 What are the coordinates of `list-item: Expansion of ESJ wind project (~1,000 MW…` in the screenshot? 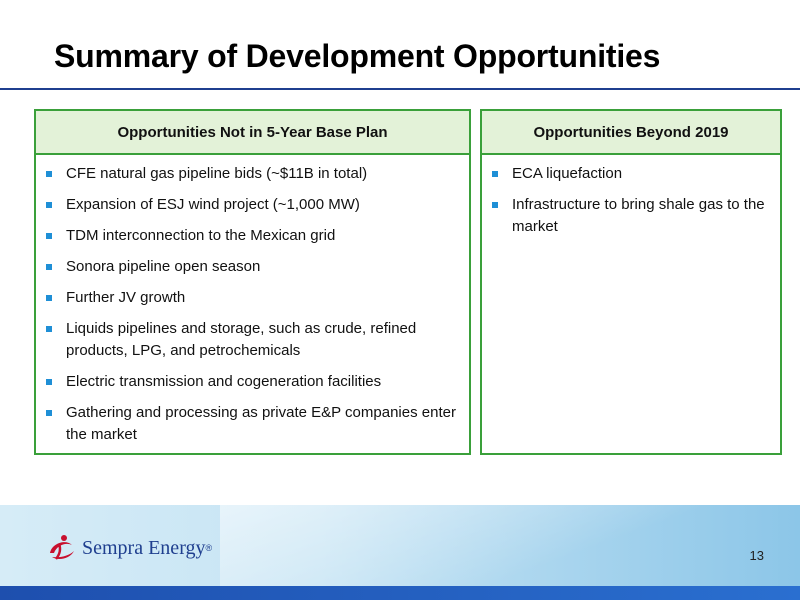 It's located at (253, 205).